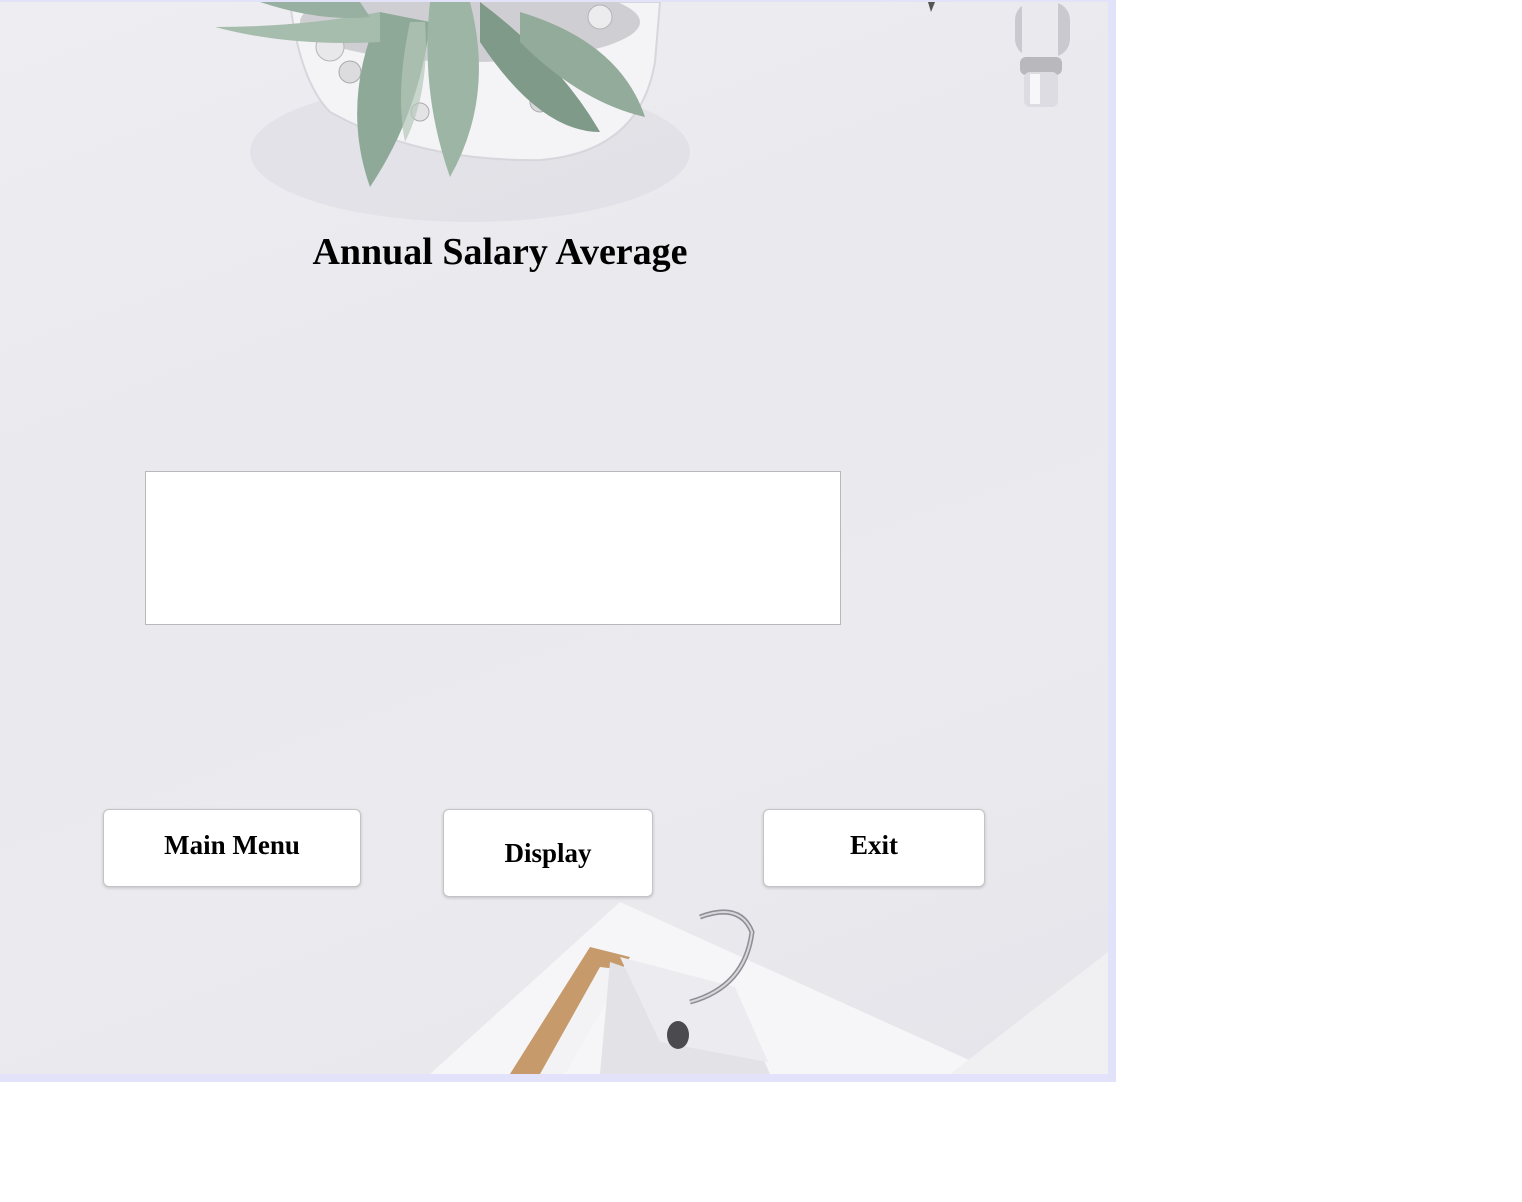 Image resolution: width=1522 pixels, height=1202 pixels. I want to click on main-menu-button: Main Menu, so click(232, 848).